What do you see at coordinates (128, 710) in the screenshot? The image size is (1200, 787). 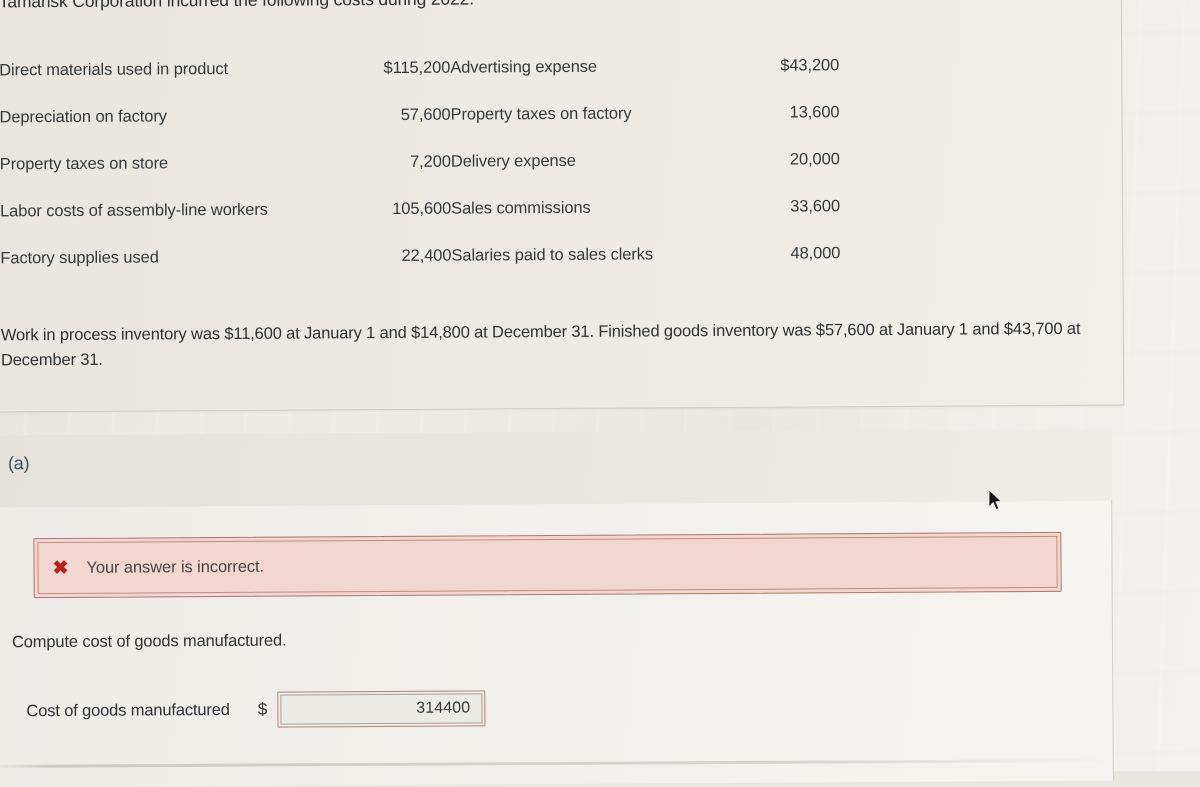 I see `answer-field-label: Cost of goods manufactured` at bounding box center [128, 710].